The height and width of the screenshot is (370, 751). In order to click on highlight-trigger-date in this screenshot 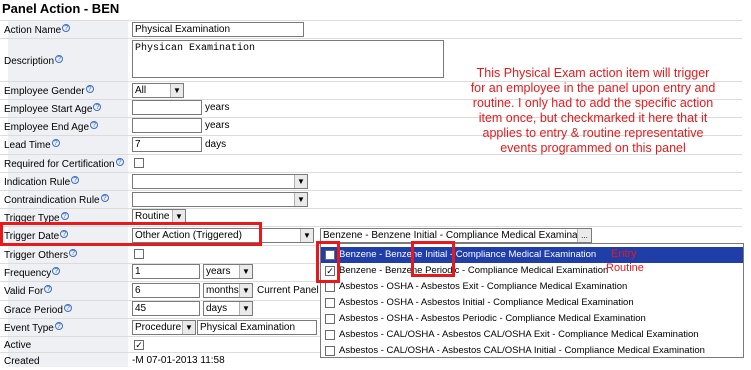, I will do `click(131, 234)`.